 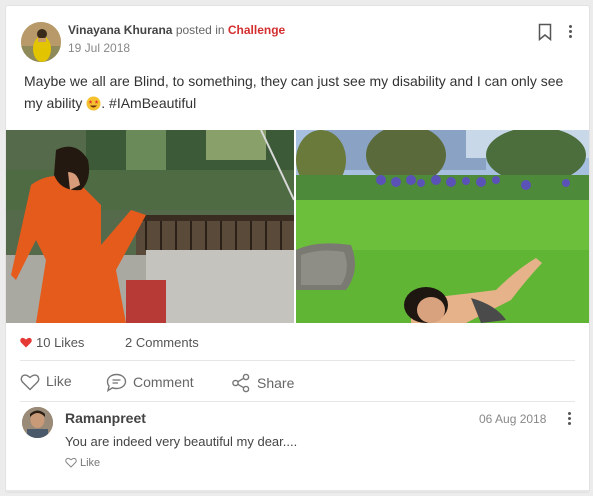 I want to click on comment-date: 06 Aug 2018, so click(x=513, y=419).